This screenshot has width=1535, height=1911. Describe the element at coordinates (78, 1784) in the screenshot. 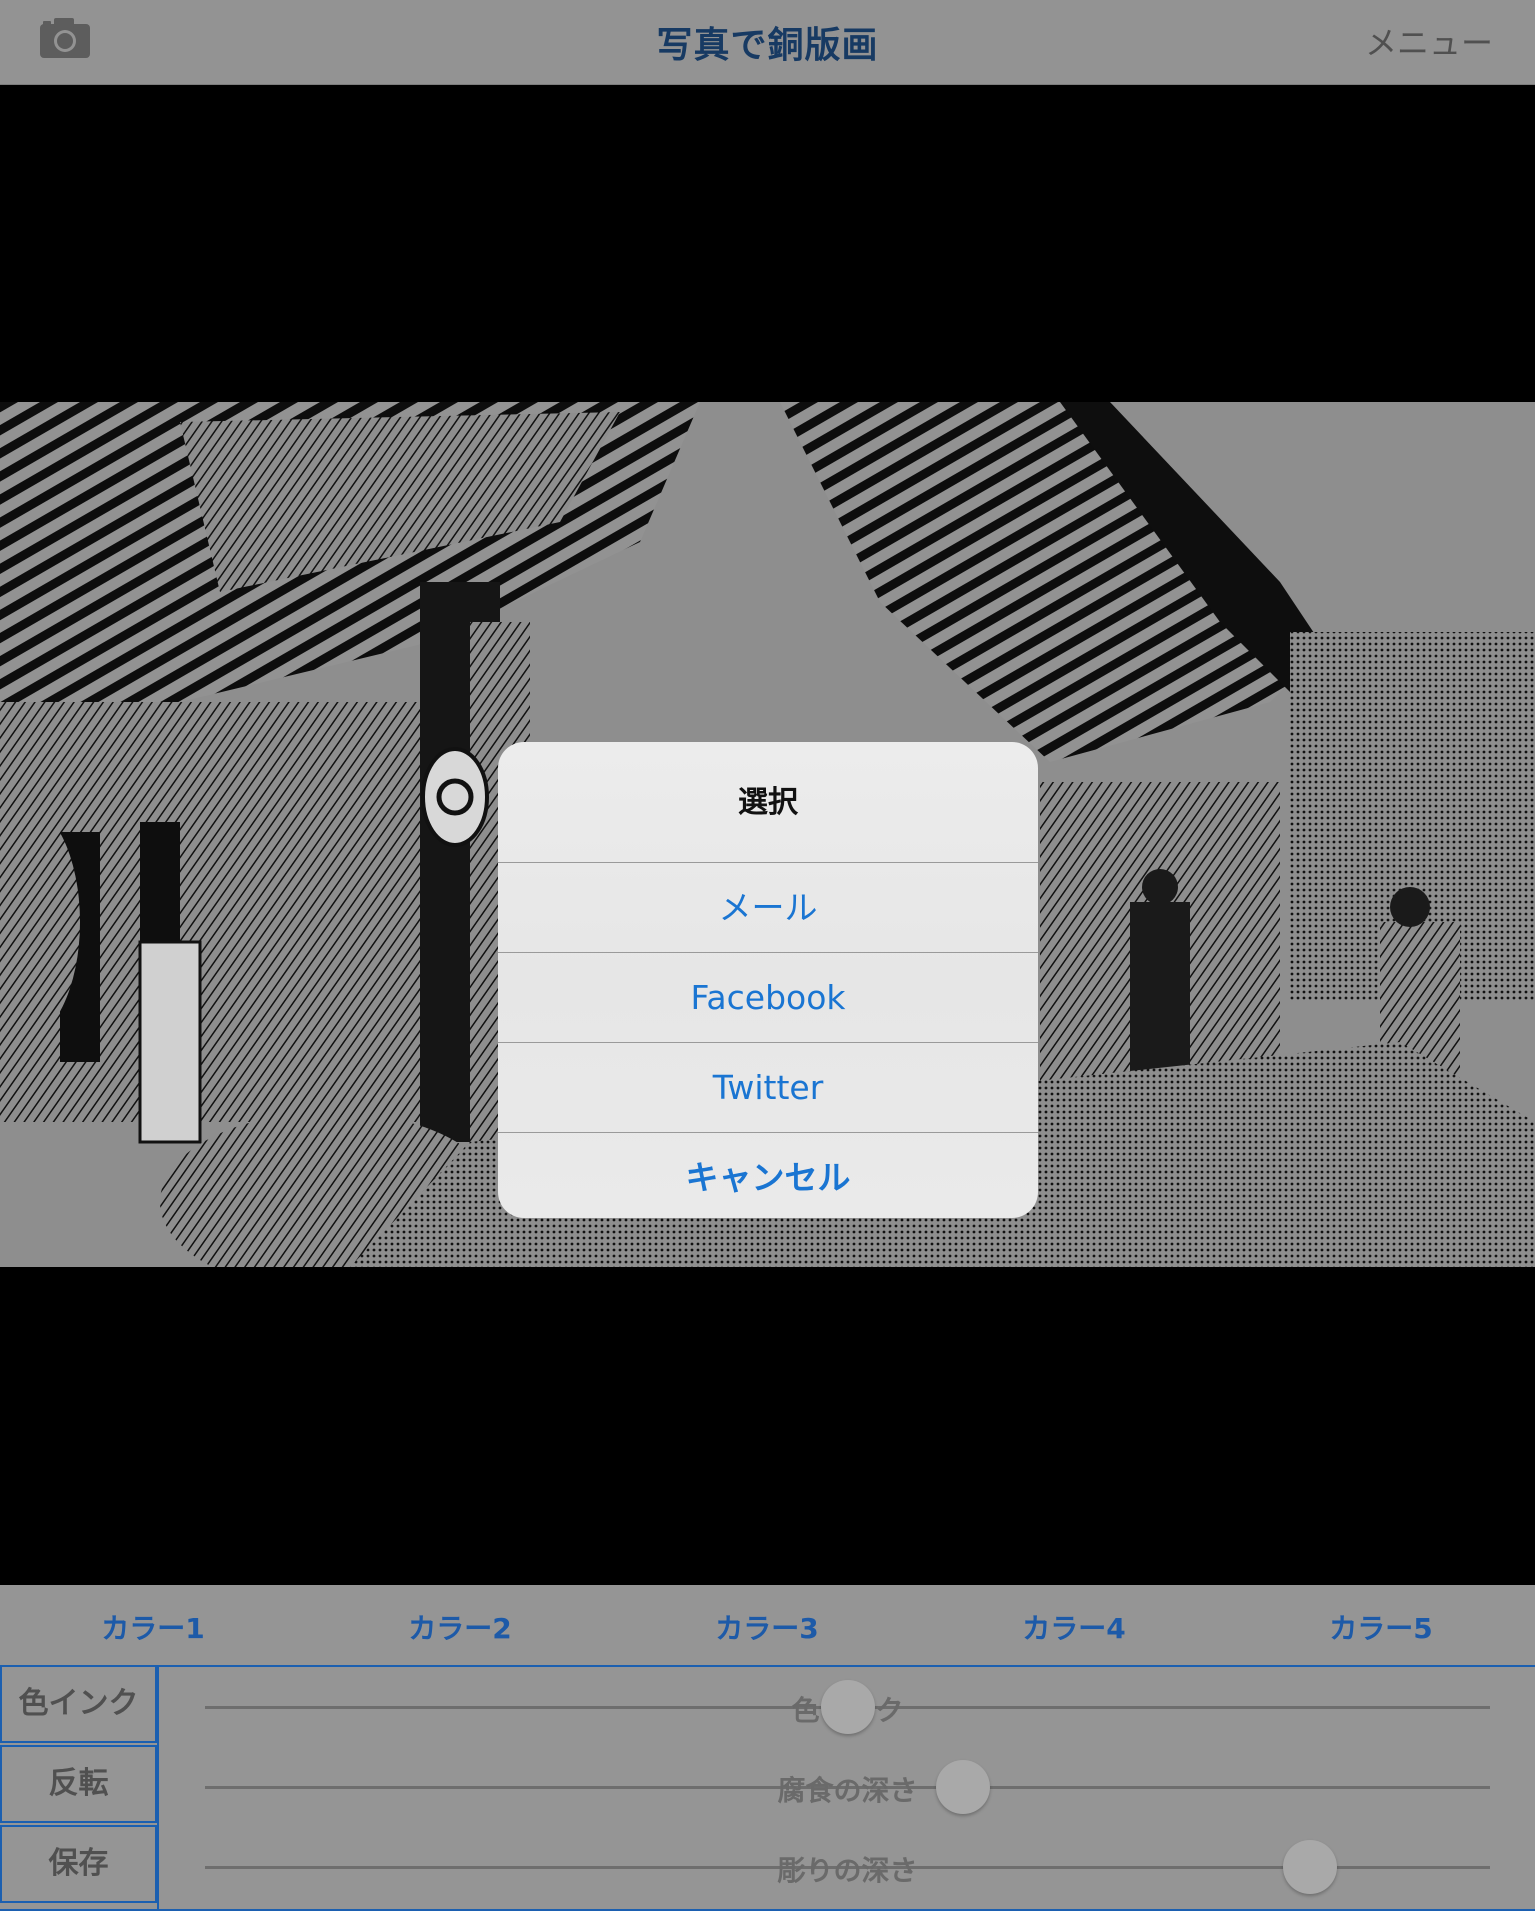

I see `invert-button: 反転` at that location.